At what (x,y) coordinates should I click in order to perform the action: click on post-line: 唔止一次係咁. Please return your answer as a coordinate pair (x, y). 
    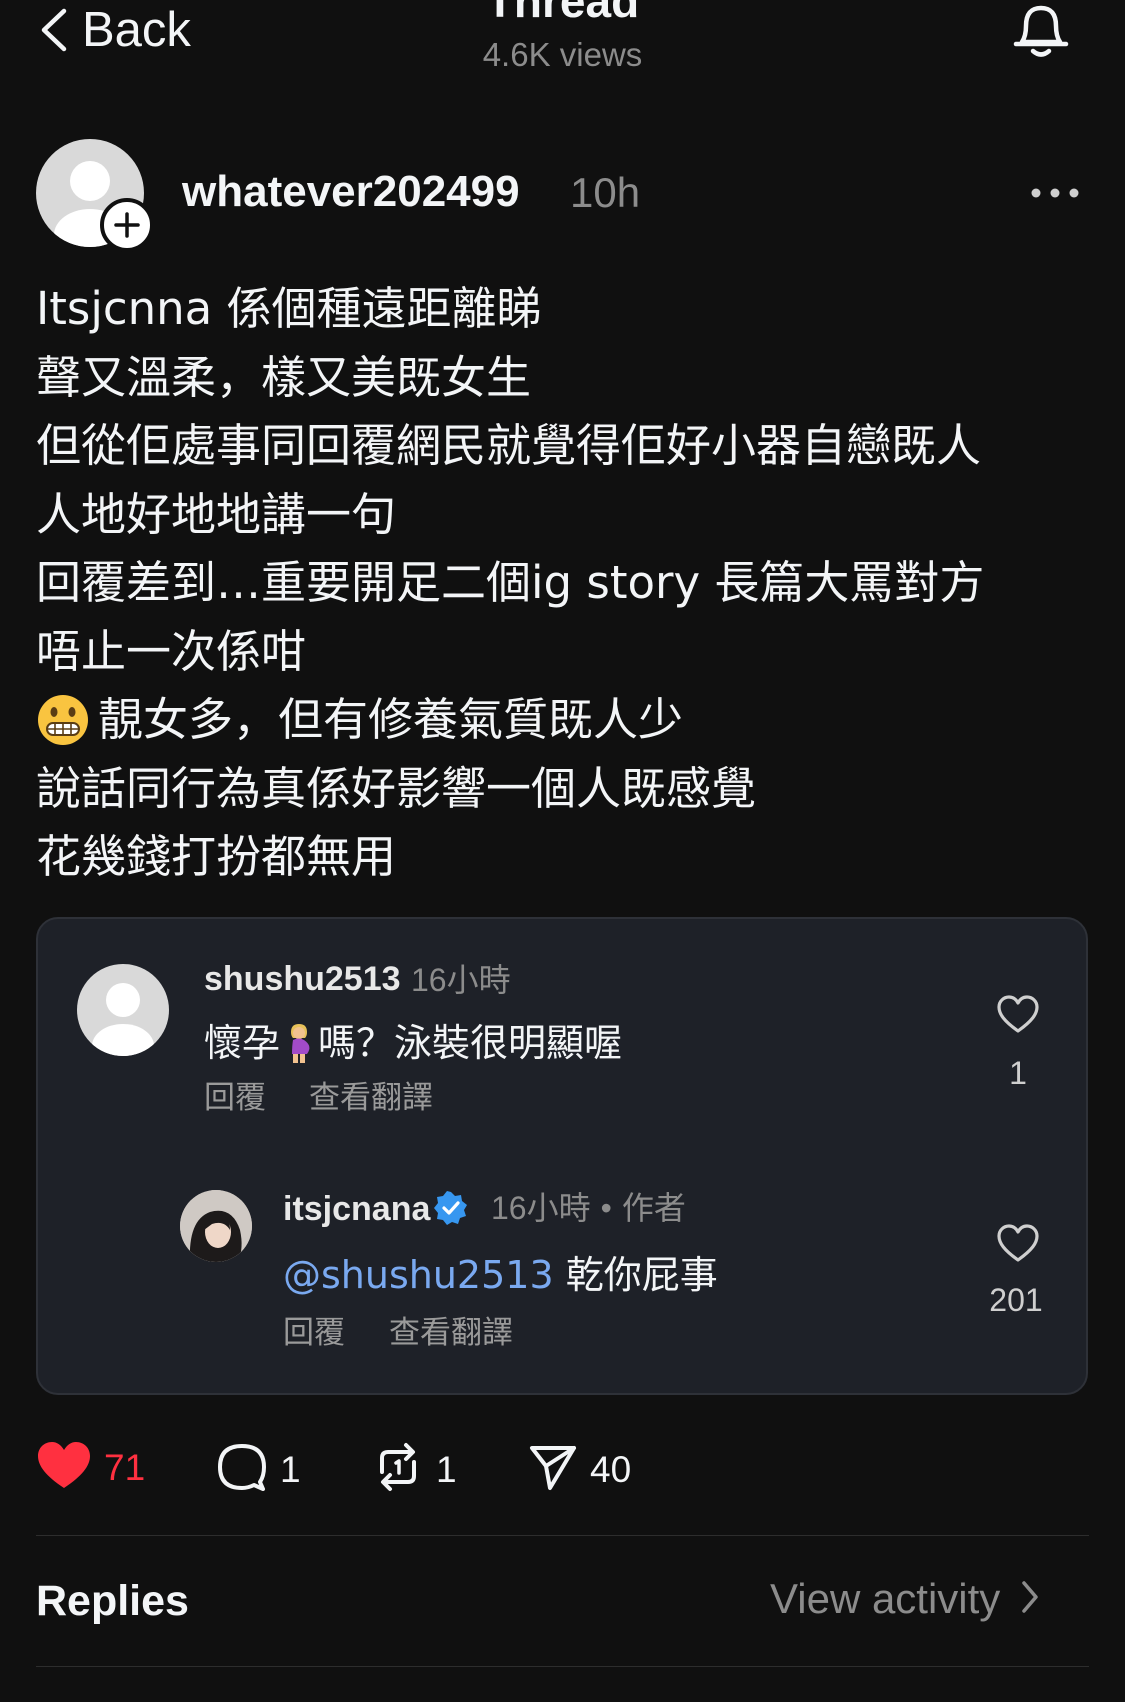
    Looking at the image, I should click on (171, 651).